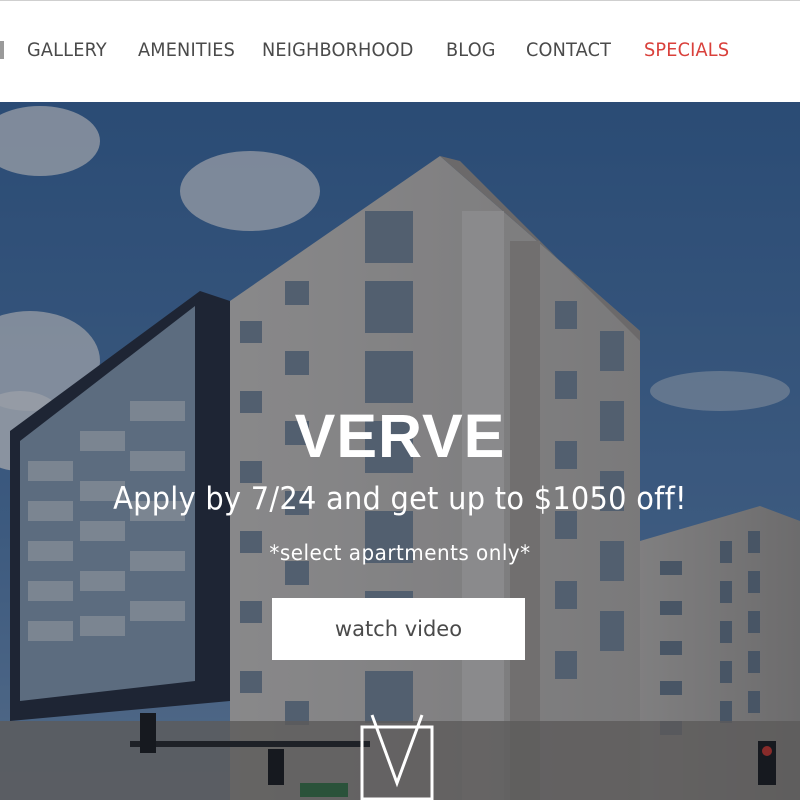  What do you see at coordinates (400, 499) in the screenshot?
I see `hero-offer-text: Apply by 7/24 and get up to $1050 off!` at bounding box center [400, 499].